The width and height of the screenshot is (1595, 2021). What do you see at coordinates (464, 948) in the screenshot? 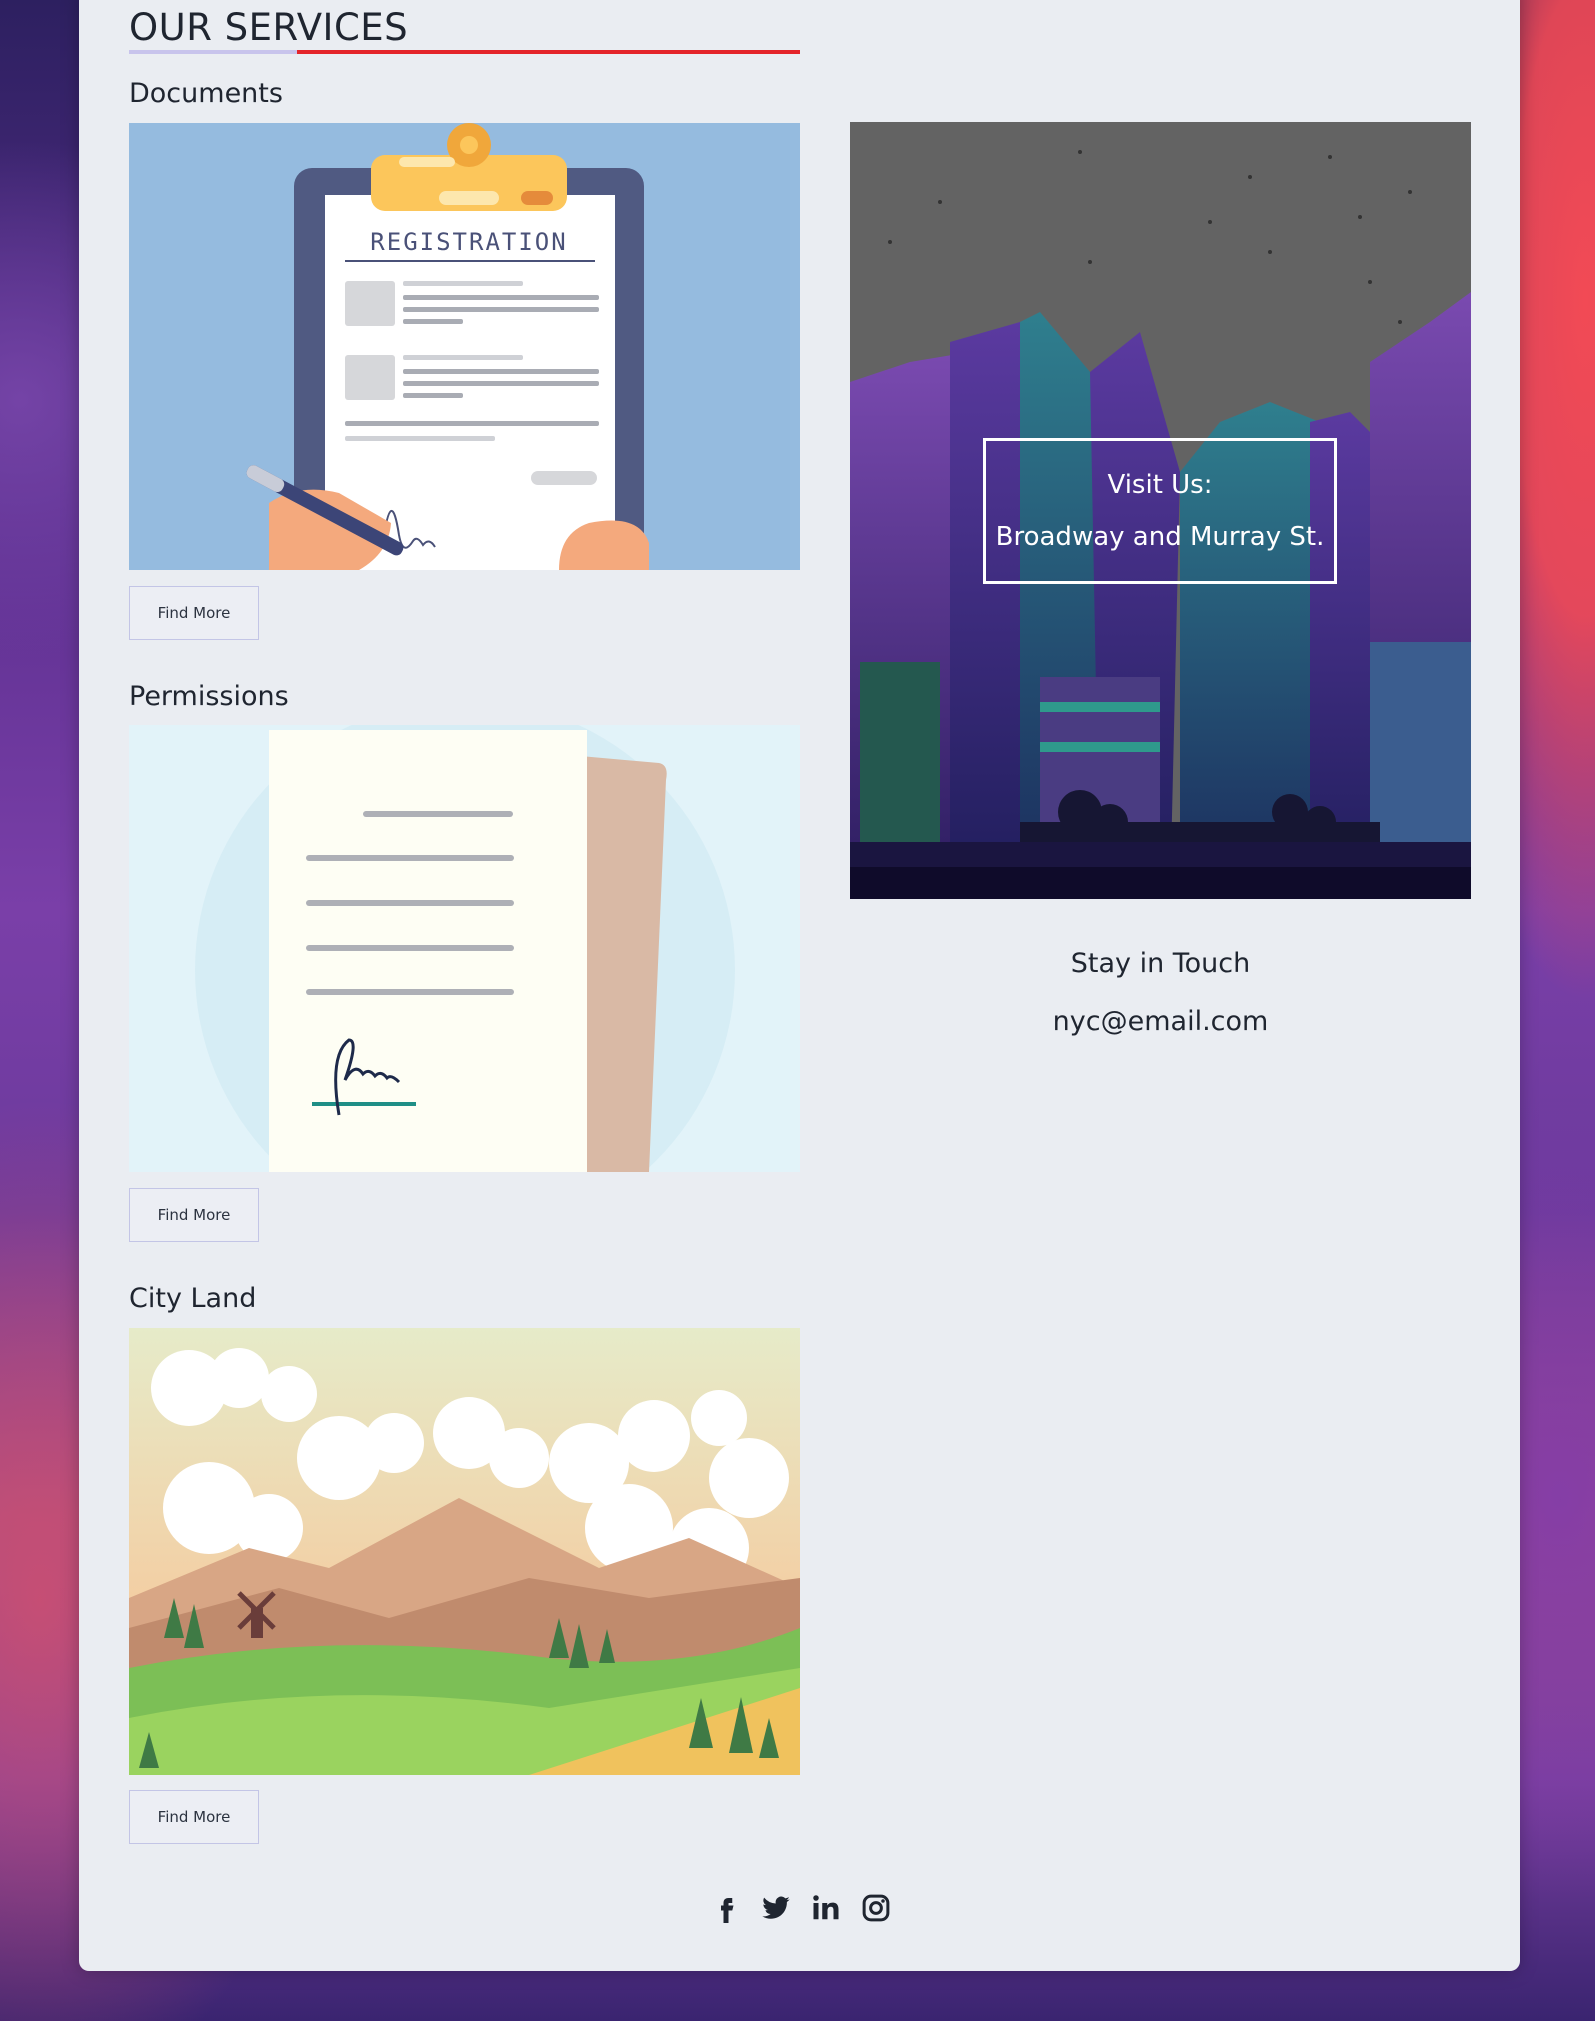
I see `permissions-image` at bounding box center [464, 948].